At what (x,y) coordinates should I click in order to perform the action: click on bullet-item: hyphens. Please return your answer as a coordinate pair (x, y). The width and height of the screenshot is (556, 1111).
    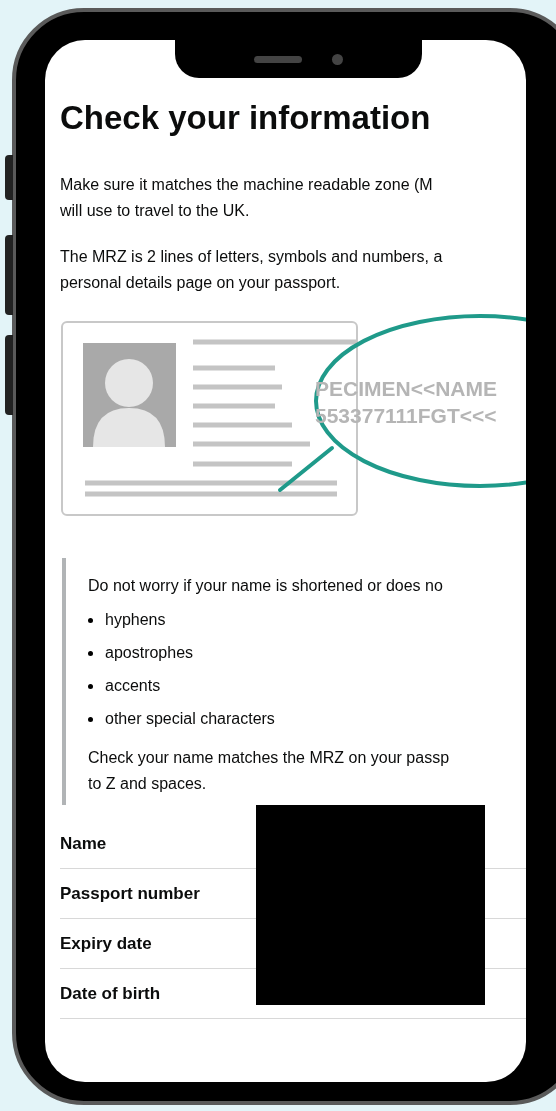
    Looking at the image, I should click on (135, 620).